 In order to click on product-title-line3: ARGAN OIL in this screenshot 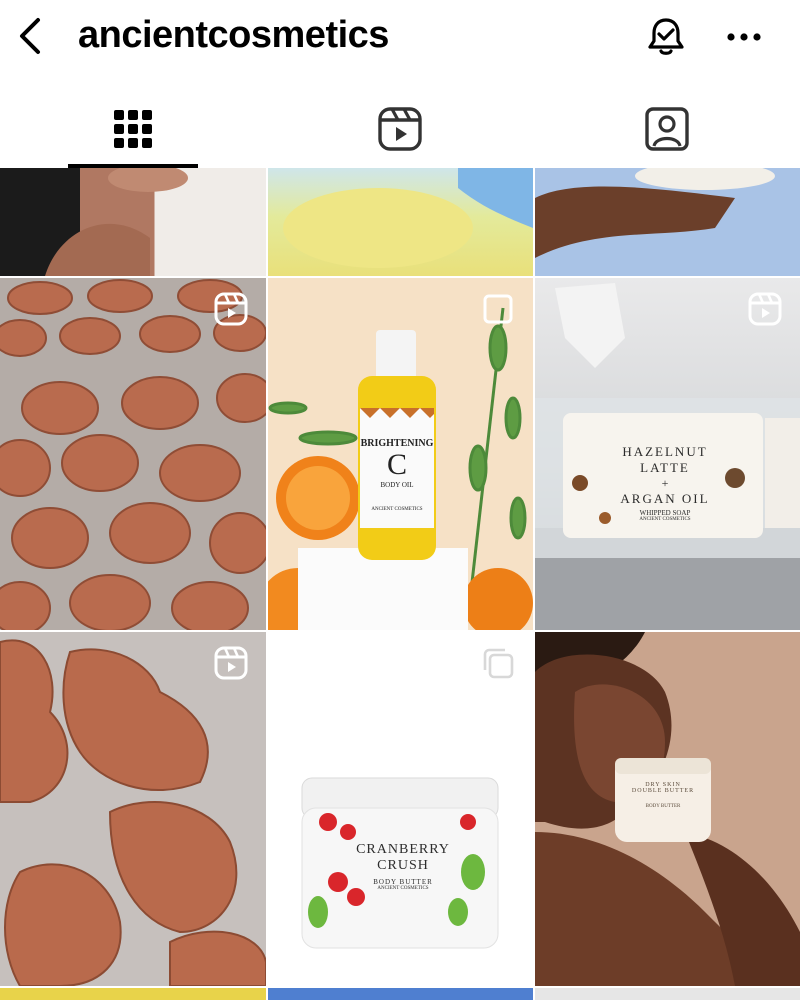, I will do `click(665, 498)`.